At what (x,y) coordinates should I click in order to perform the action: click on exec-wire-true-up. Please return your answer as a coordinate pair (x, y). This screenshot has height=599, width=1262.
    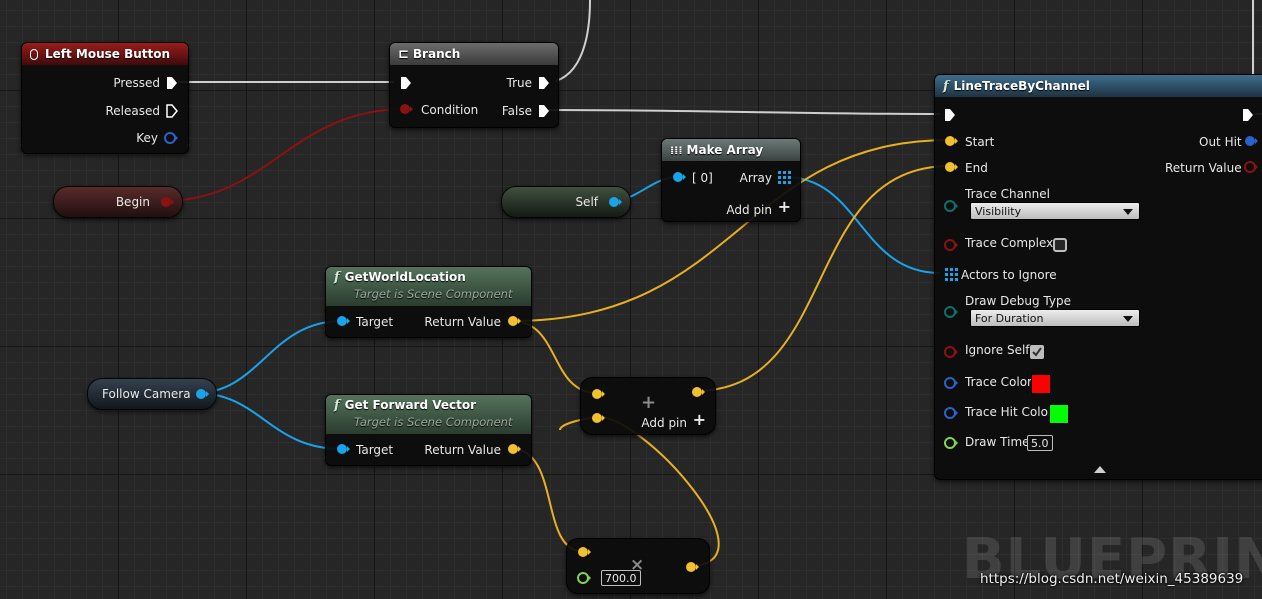
    Looking at the image, I should click on (573, 41).